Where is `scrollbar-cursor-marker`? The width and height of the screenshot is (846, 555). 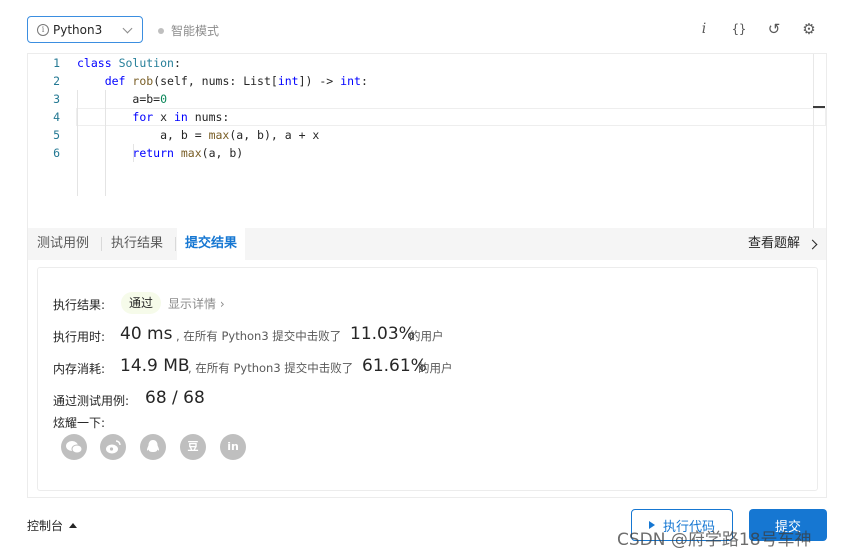
scrollbar-cursor-marker is located at coordinates (819, 107).